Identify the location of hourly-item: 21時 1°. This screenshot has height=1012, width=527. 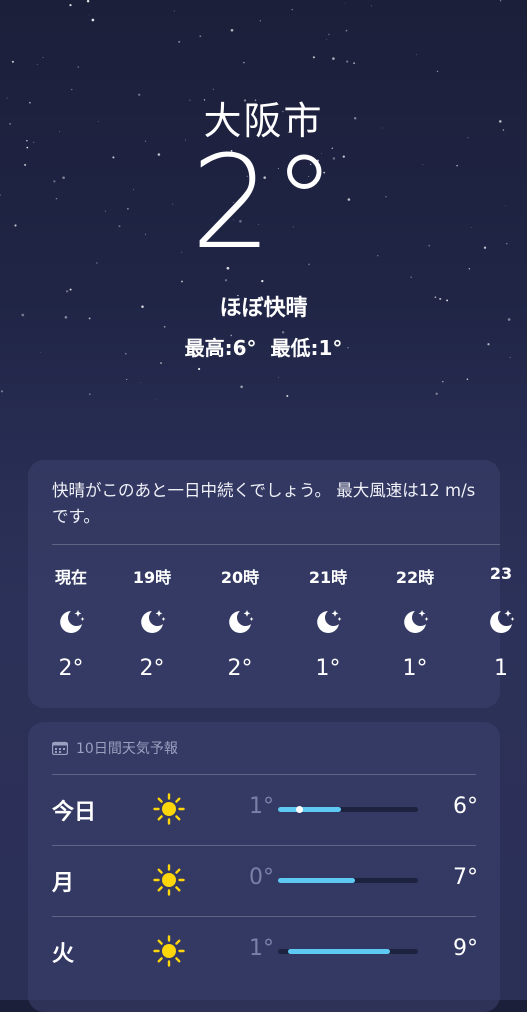
(328, 622).